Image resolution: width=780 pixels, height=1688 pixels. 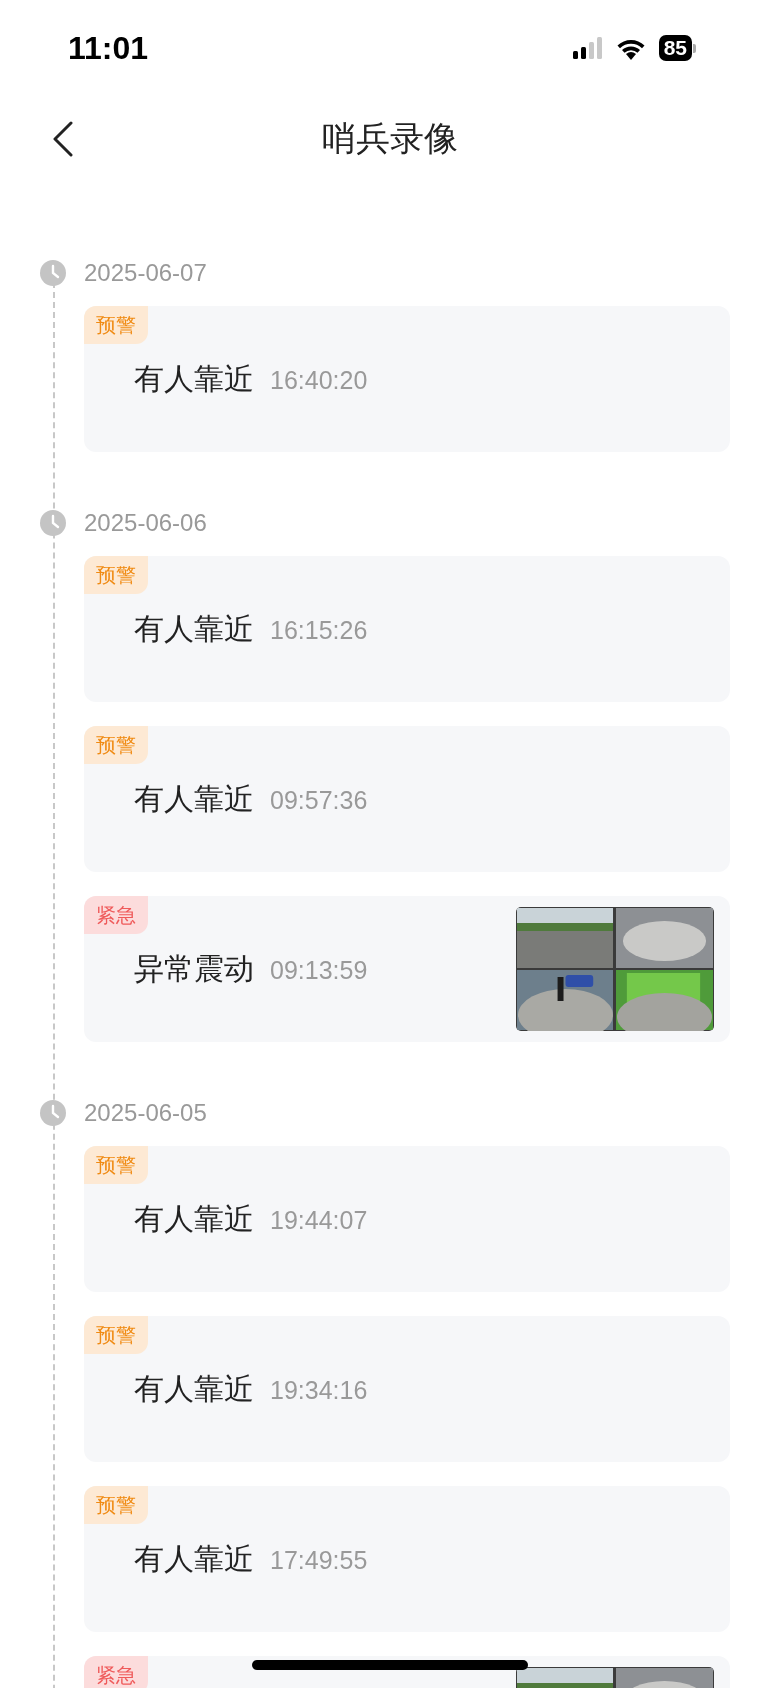 What do you see at coordinates (587, 48) in the screenshot?
I see `signal-icon` at bounding box center [587, 48].